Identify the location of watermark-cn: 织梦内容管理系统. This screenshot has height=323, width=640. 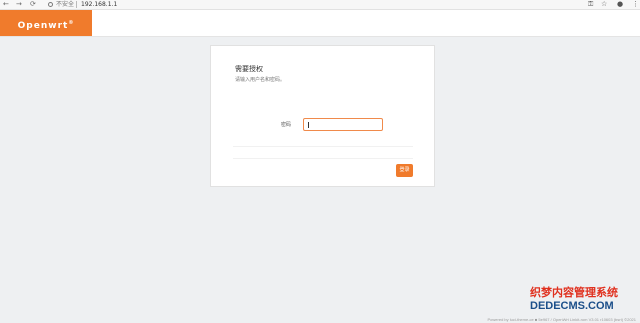
(574, 292).